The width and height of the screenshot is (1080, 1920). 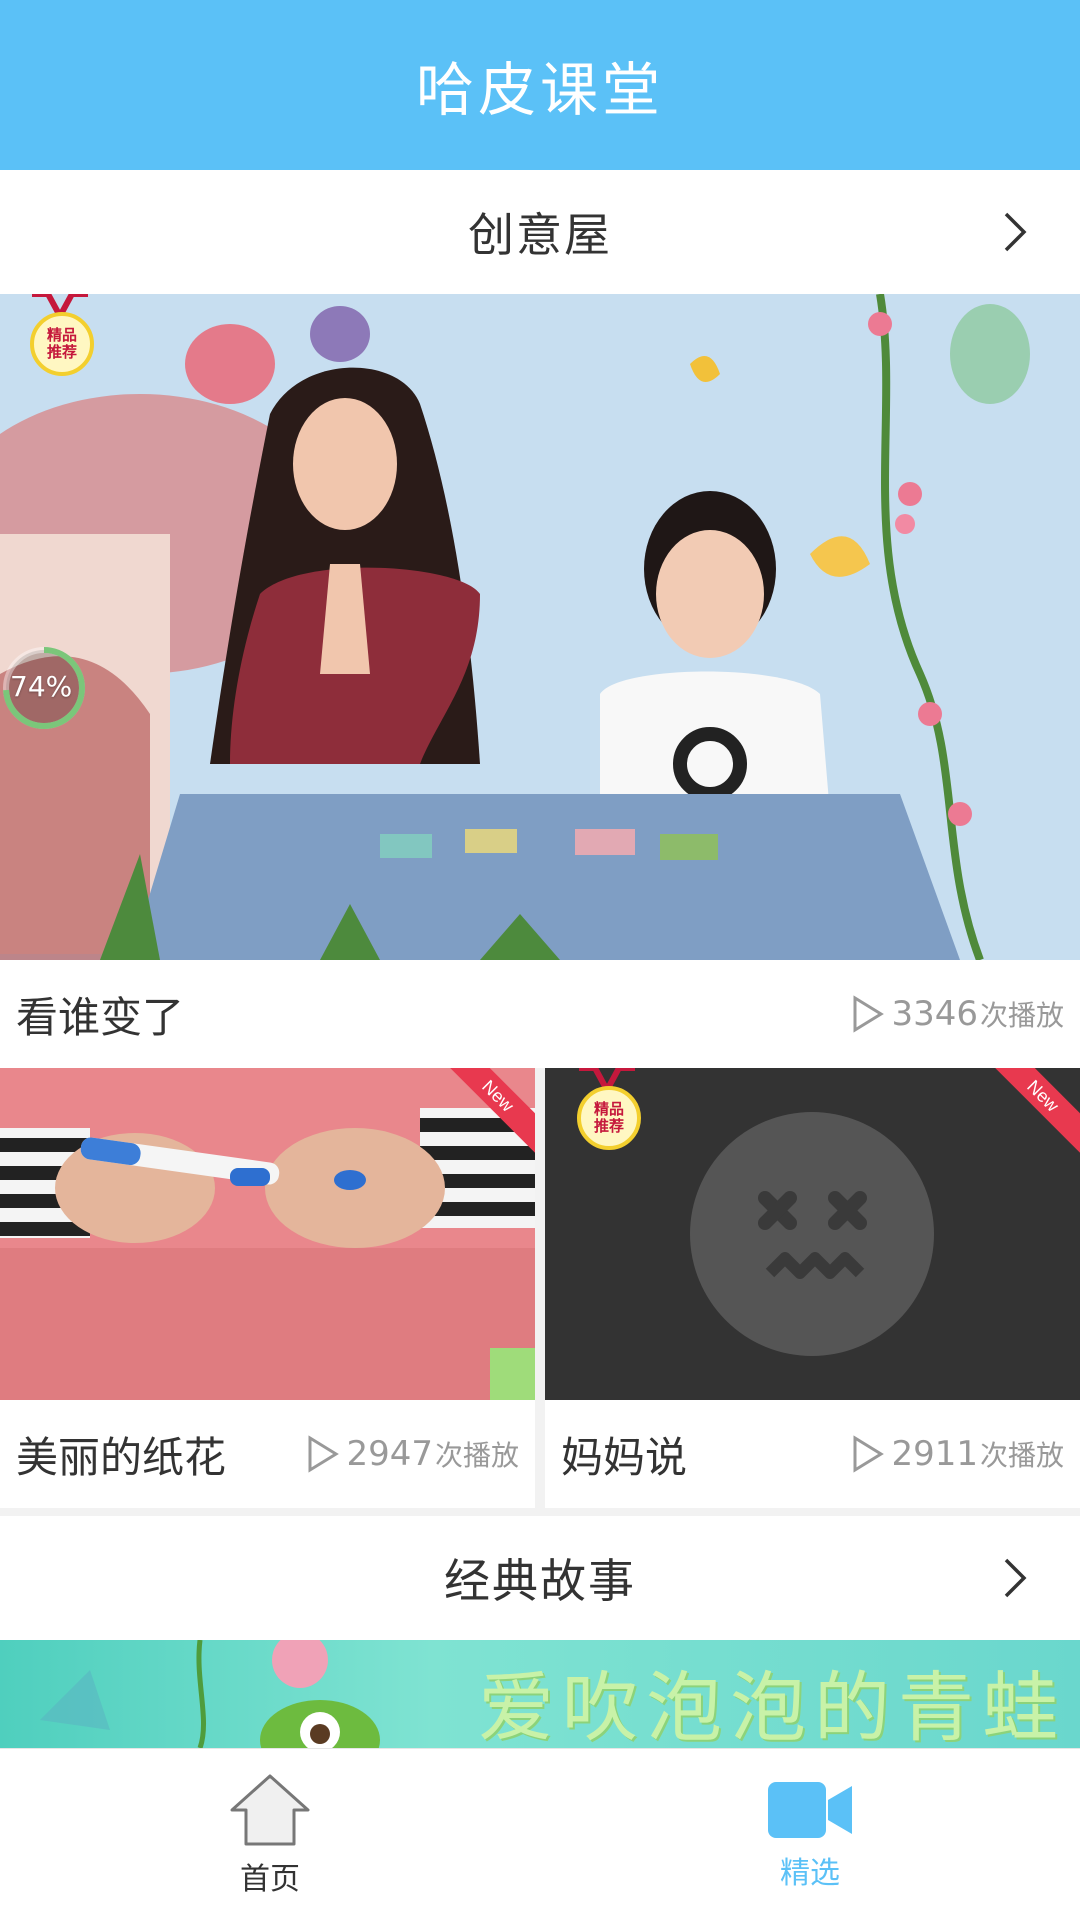 What do you see at coordinates (41, 686) in the screenshot?
I see `progress-text: 74%` at bounding box center [41, 686].